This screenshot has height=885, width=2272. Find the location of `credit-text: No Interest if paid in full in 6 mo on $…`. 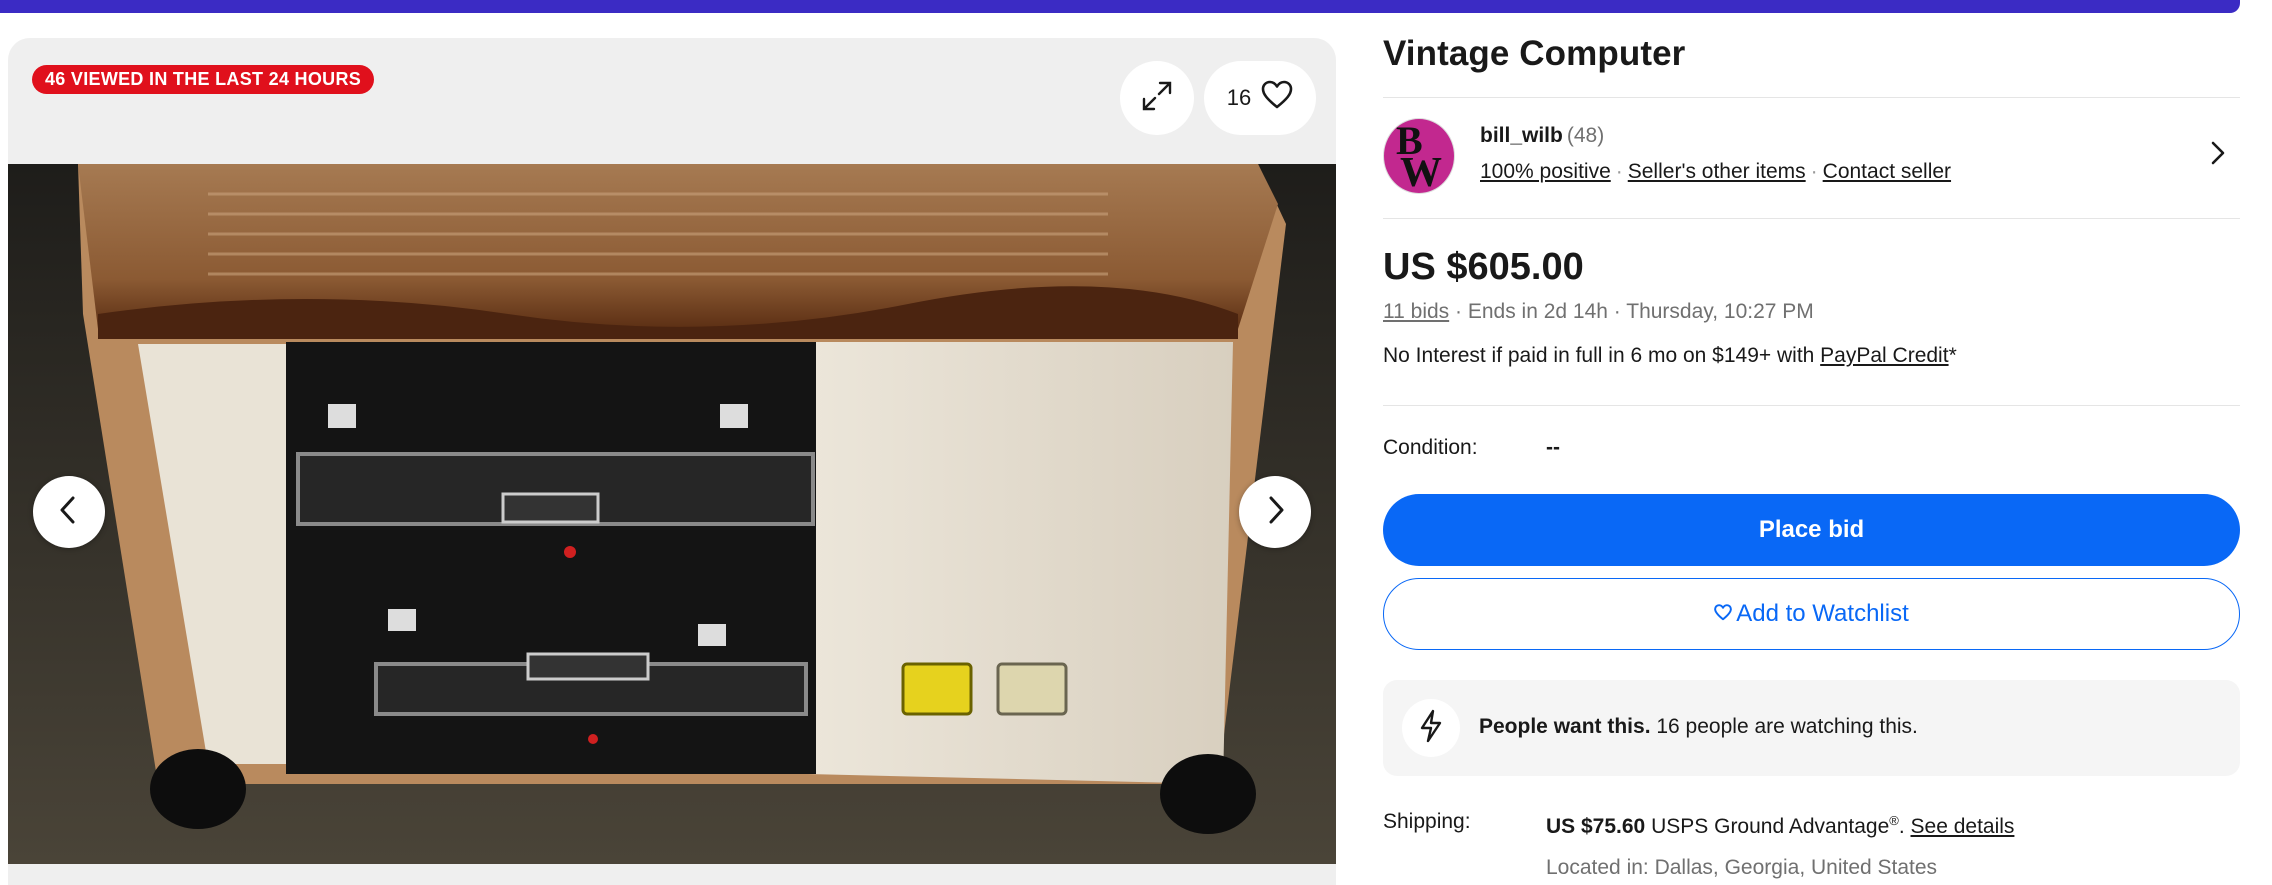

credit-text: No Interest if paid in full in 6 mo on $… is located at coordinates (1602, 355).